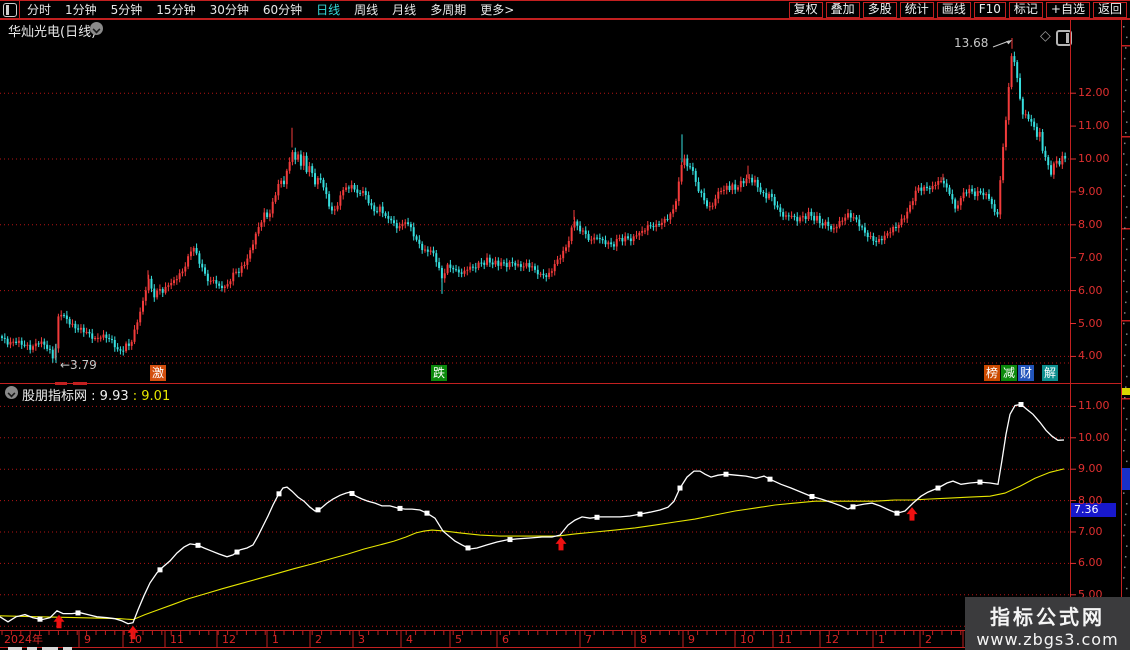  Describe the element at coordinates (1090, 531) in the screenshot. I see `panel2-axis-label: 7.00` at that location.